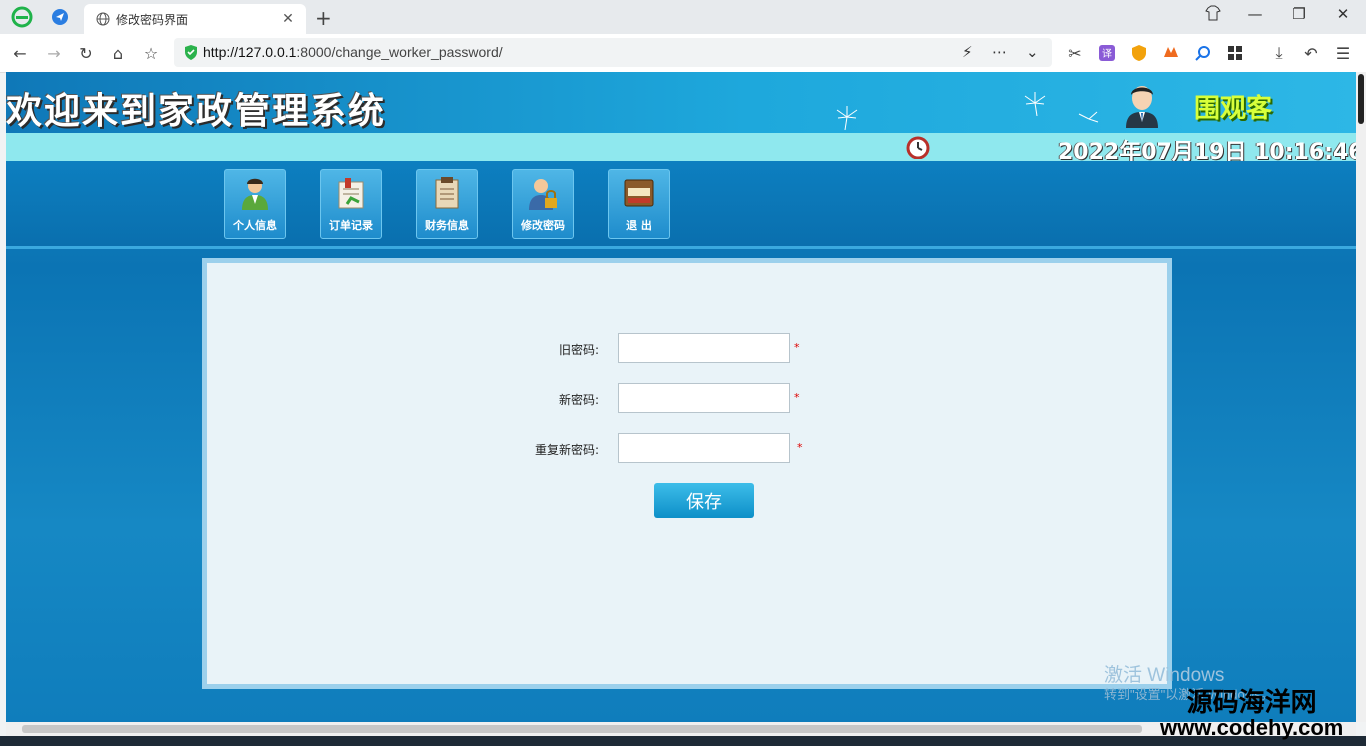 The width and height of the screenshot is (1366, 746). Describe the element at coordinates (191, 52) in the screenshot. I see `secure-shield-icon` at that location.